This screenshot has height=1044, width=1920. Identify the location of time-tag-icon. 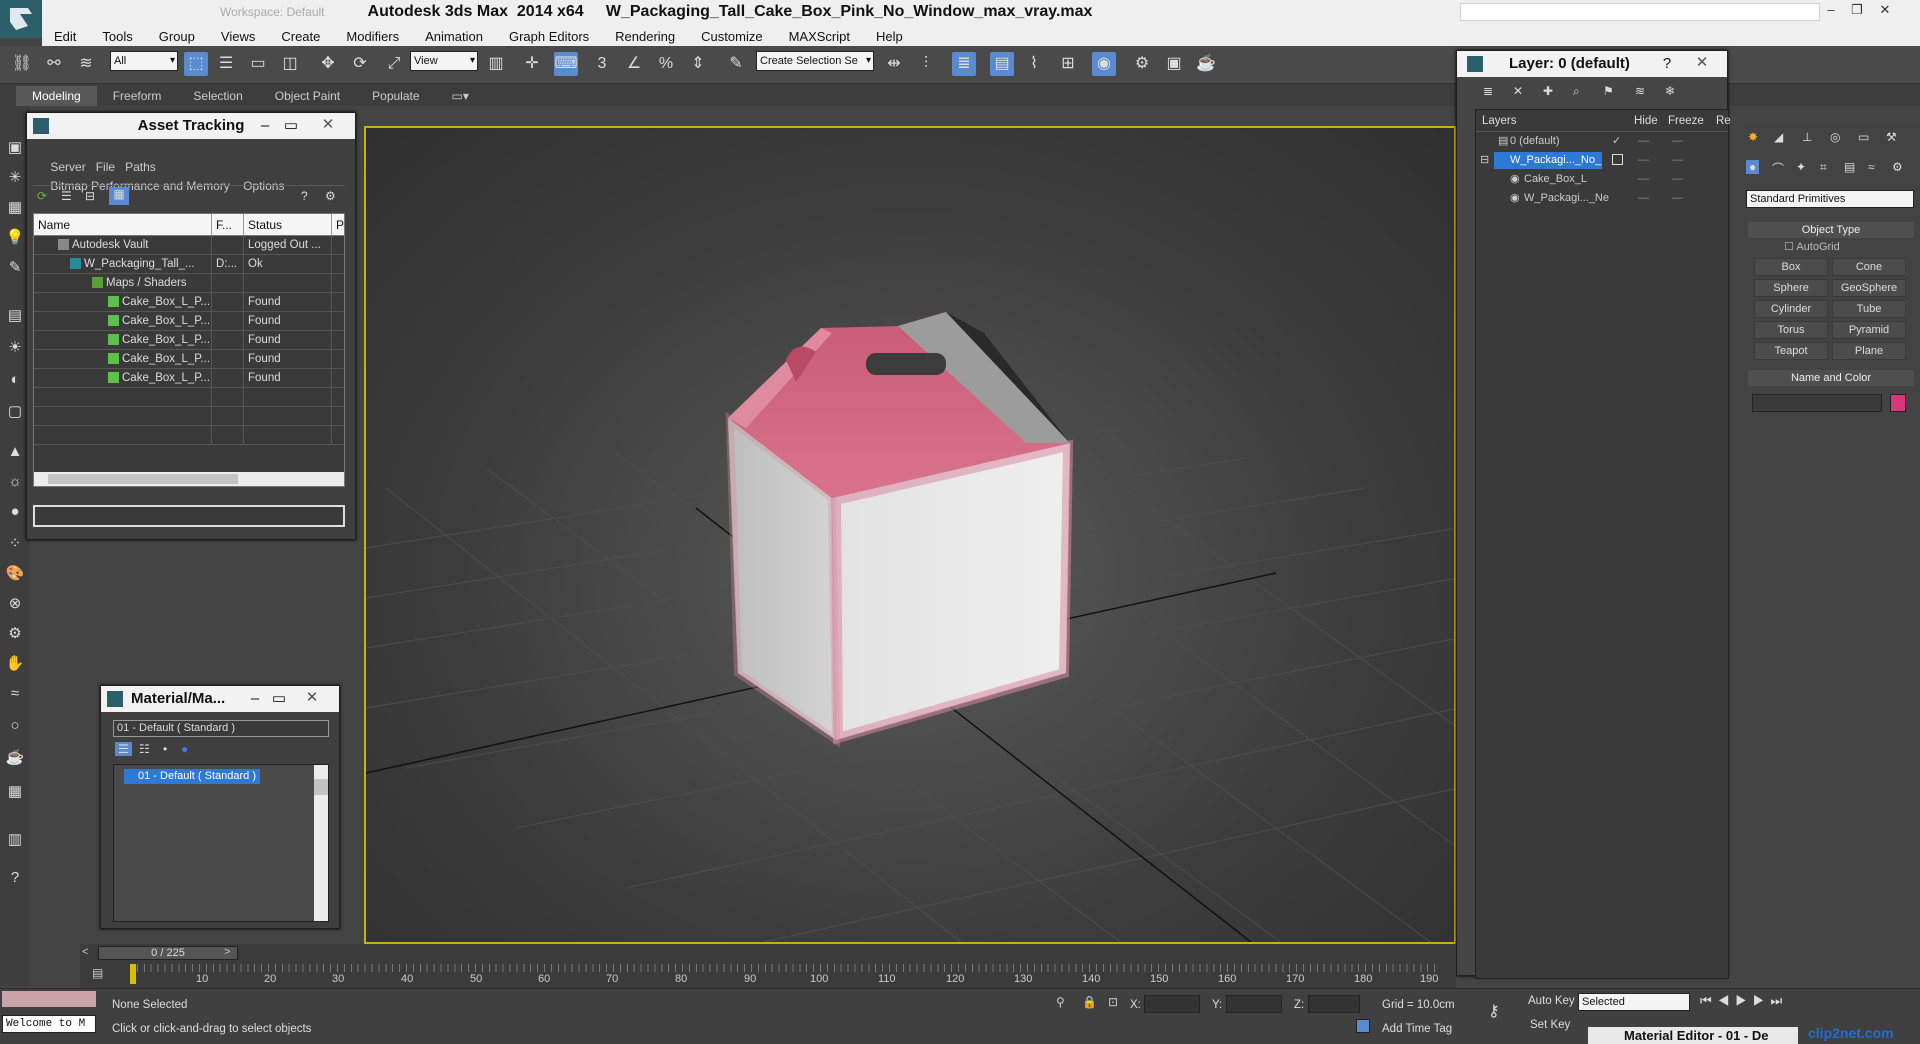
(1363, 1026).